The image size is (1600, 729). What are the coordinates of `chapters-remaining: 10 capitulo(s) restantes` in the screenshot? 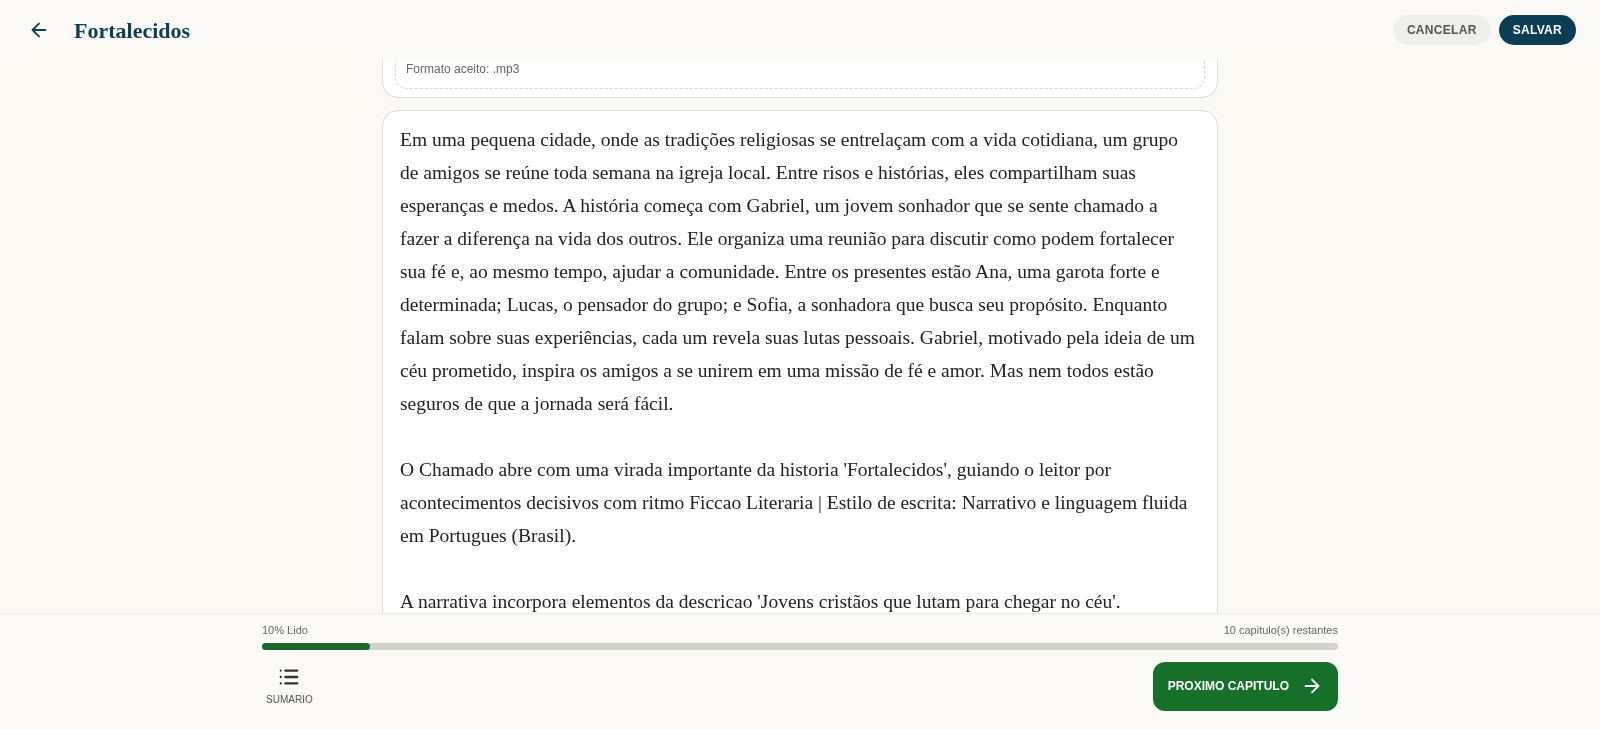 It's located at (1280, 630).